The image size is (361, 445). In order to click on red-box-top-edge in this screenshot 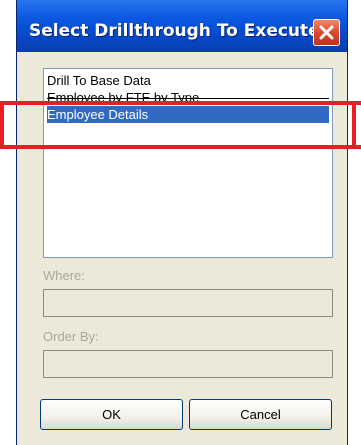, I will do `click(188, 98)`.